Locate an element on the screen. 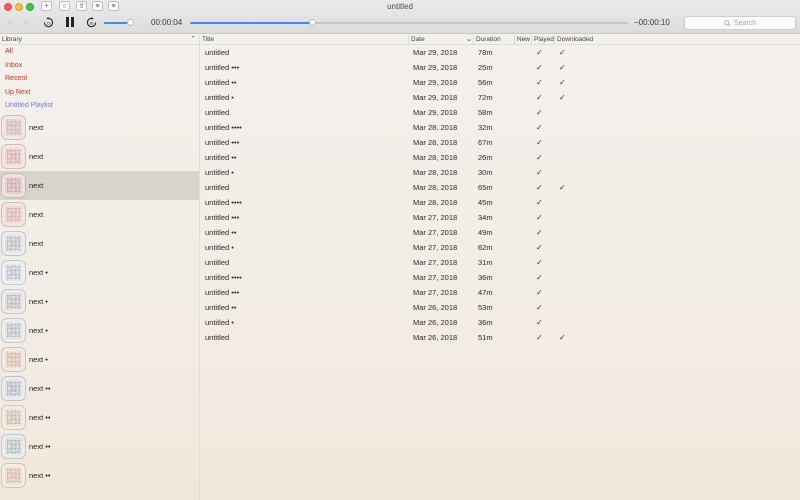 The image size is (800, 500). progress-slider is located at coordinates (409, 22).